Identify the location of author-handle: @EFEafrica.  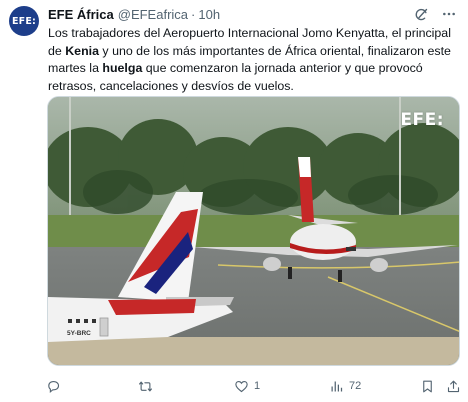
(153, 14).